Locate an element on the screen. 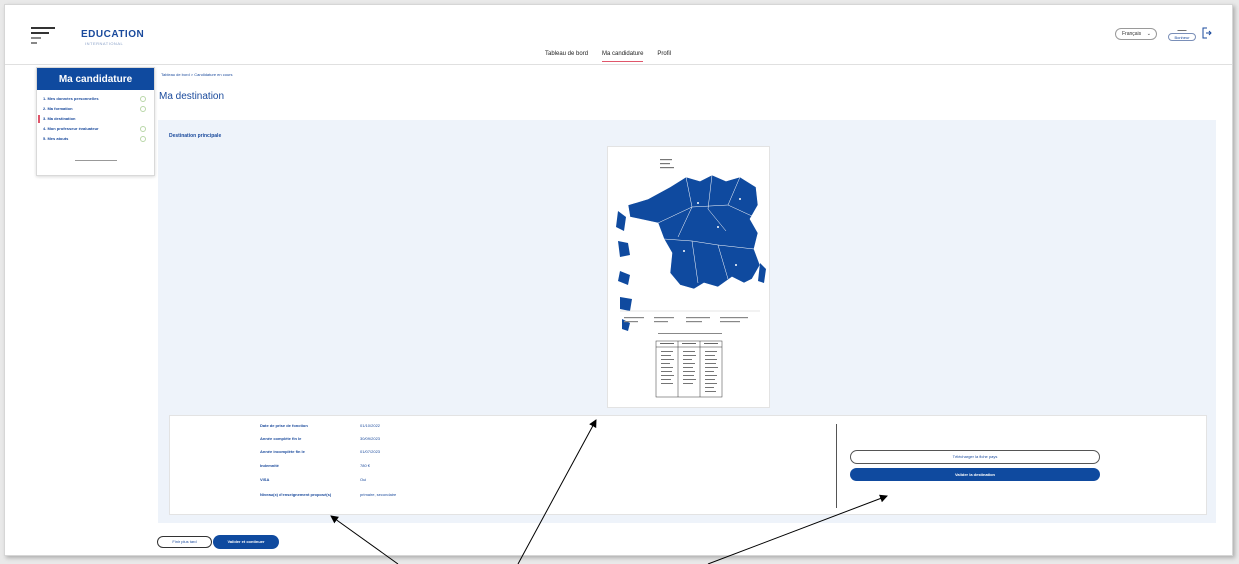  info-label: Niveau(x) d'enseignement proposé(s) is located at coordinates (296, 494).